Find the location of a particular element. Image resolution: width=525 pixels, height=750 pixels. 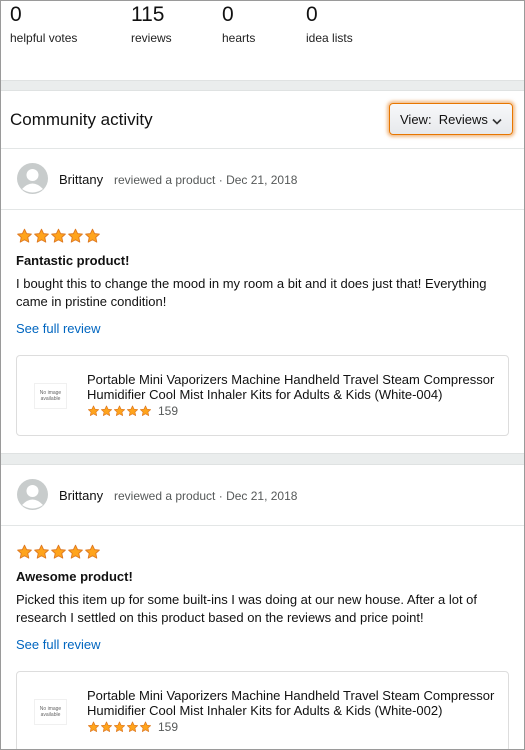

stat-label: hearts is located at coordinates (239, 38).